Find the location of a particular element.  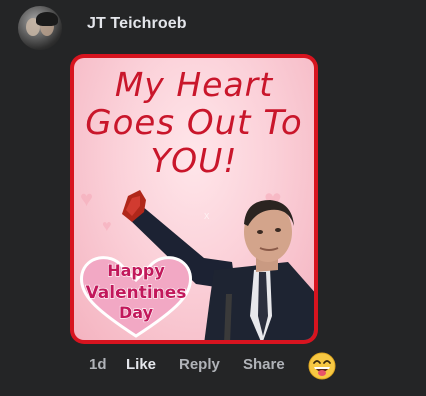

comment-actions: 1d Like Reply Share is located at coordinates (213, 366).